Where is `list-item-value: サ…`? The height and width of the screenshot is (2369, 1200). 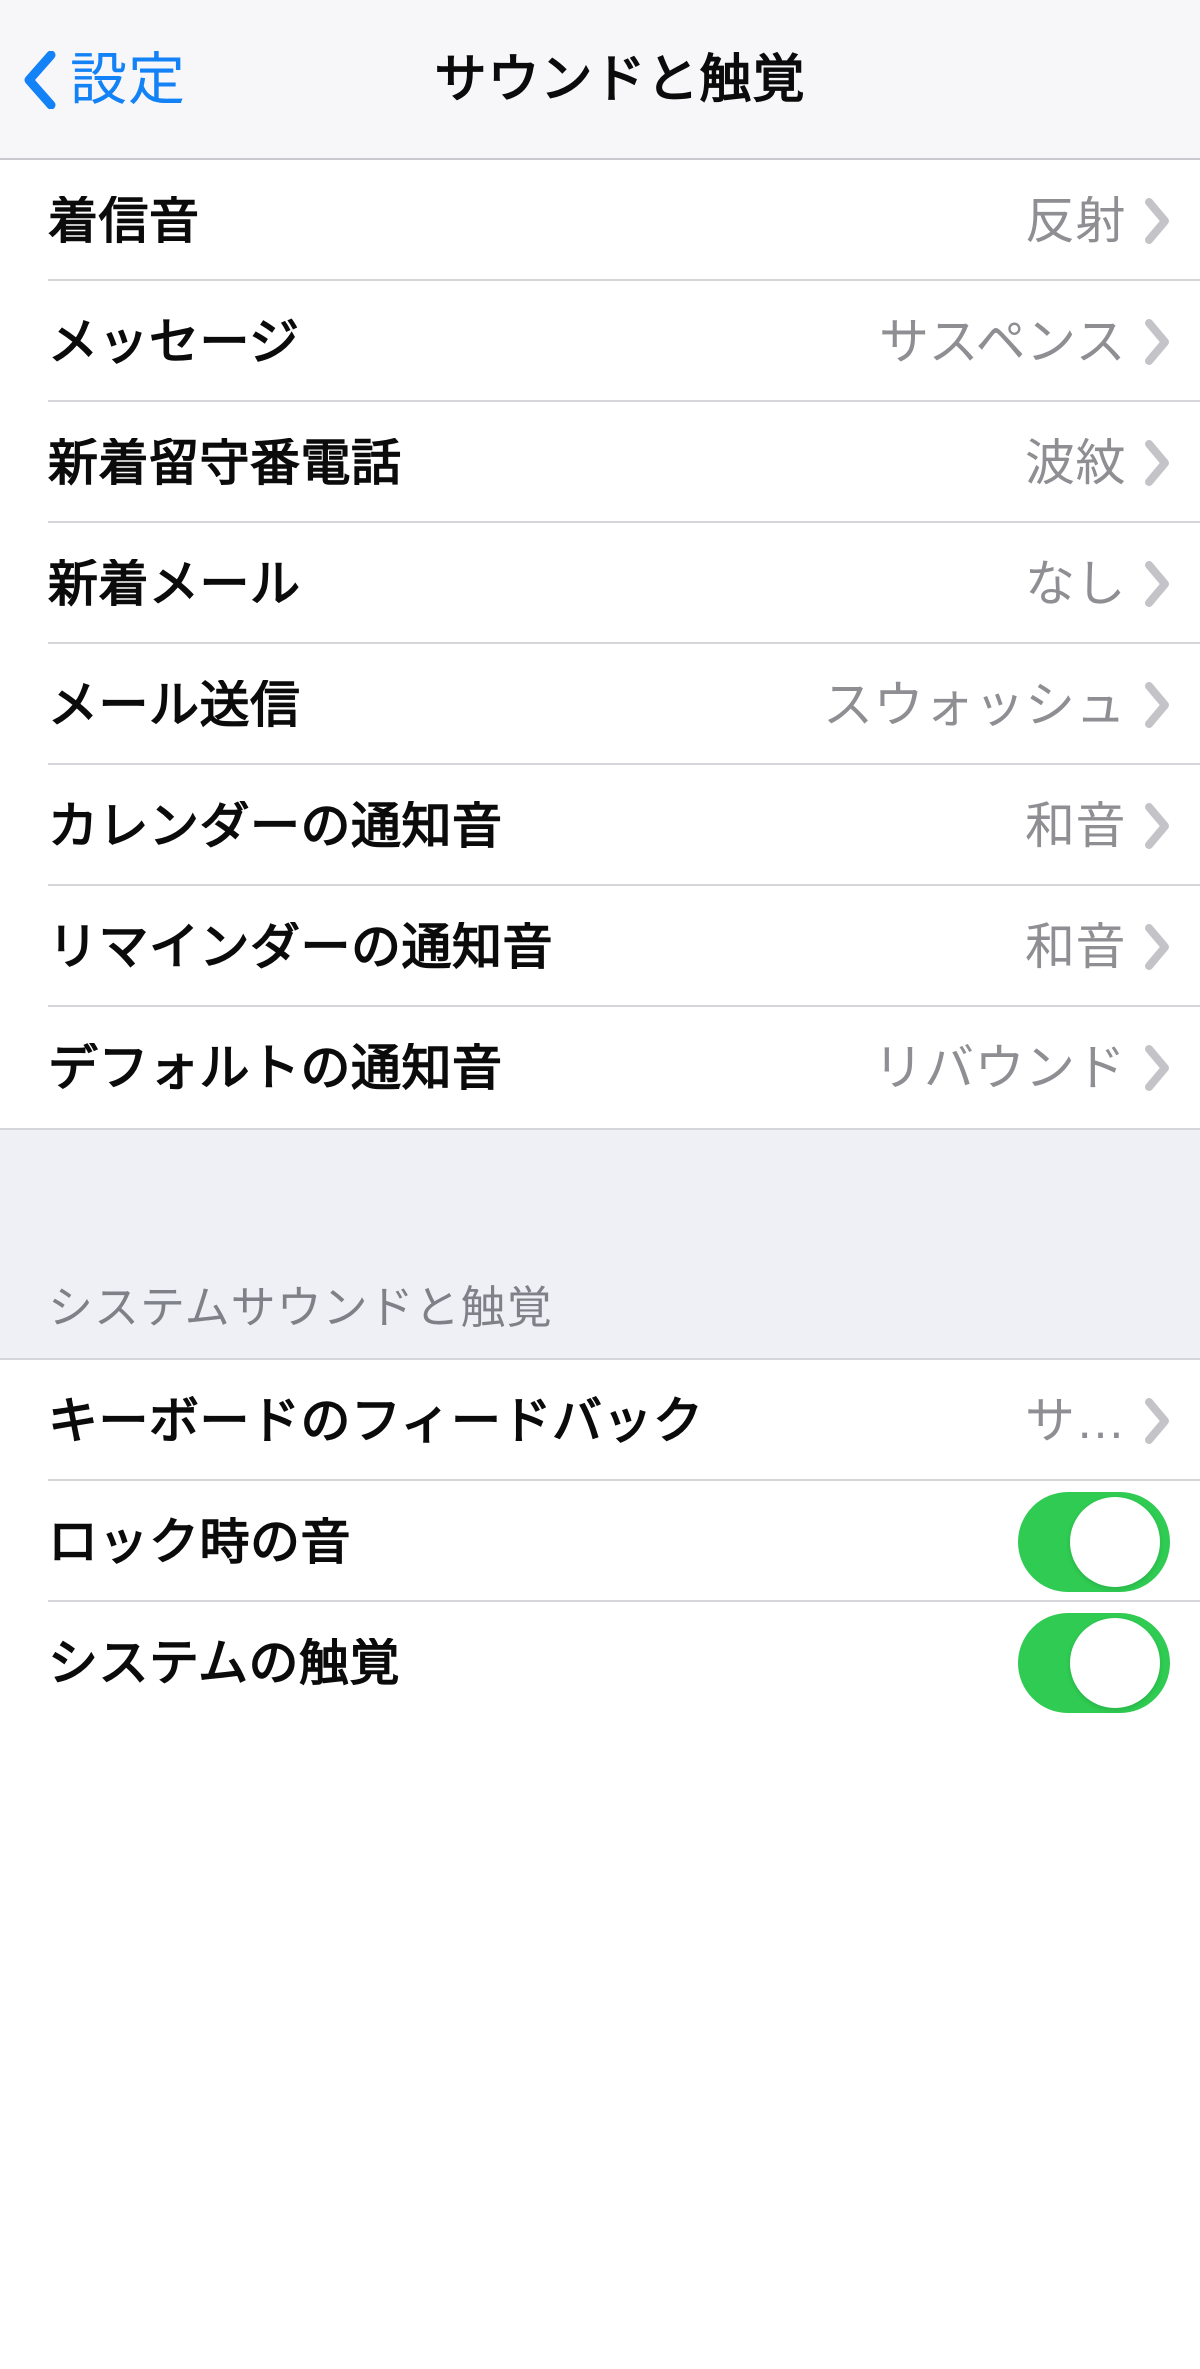
list-item-value: サ… is located at coordinates (1075, 1420).